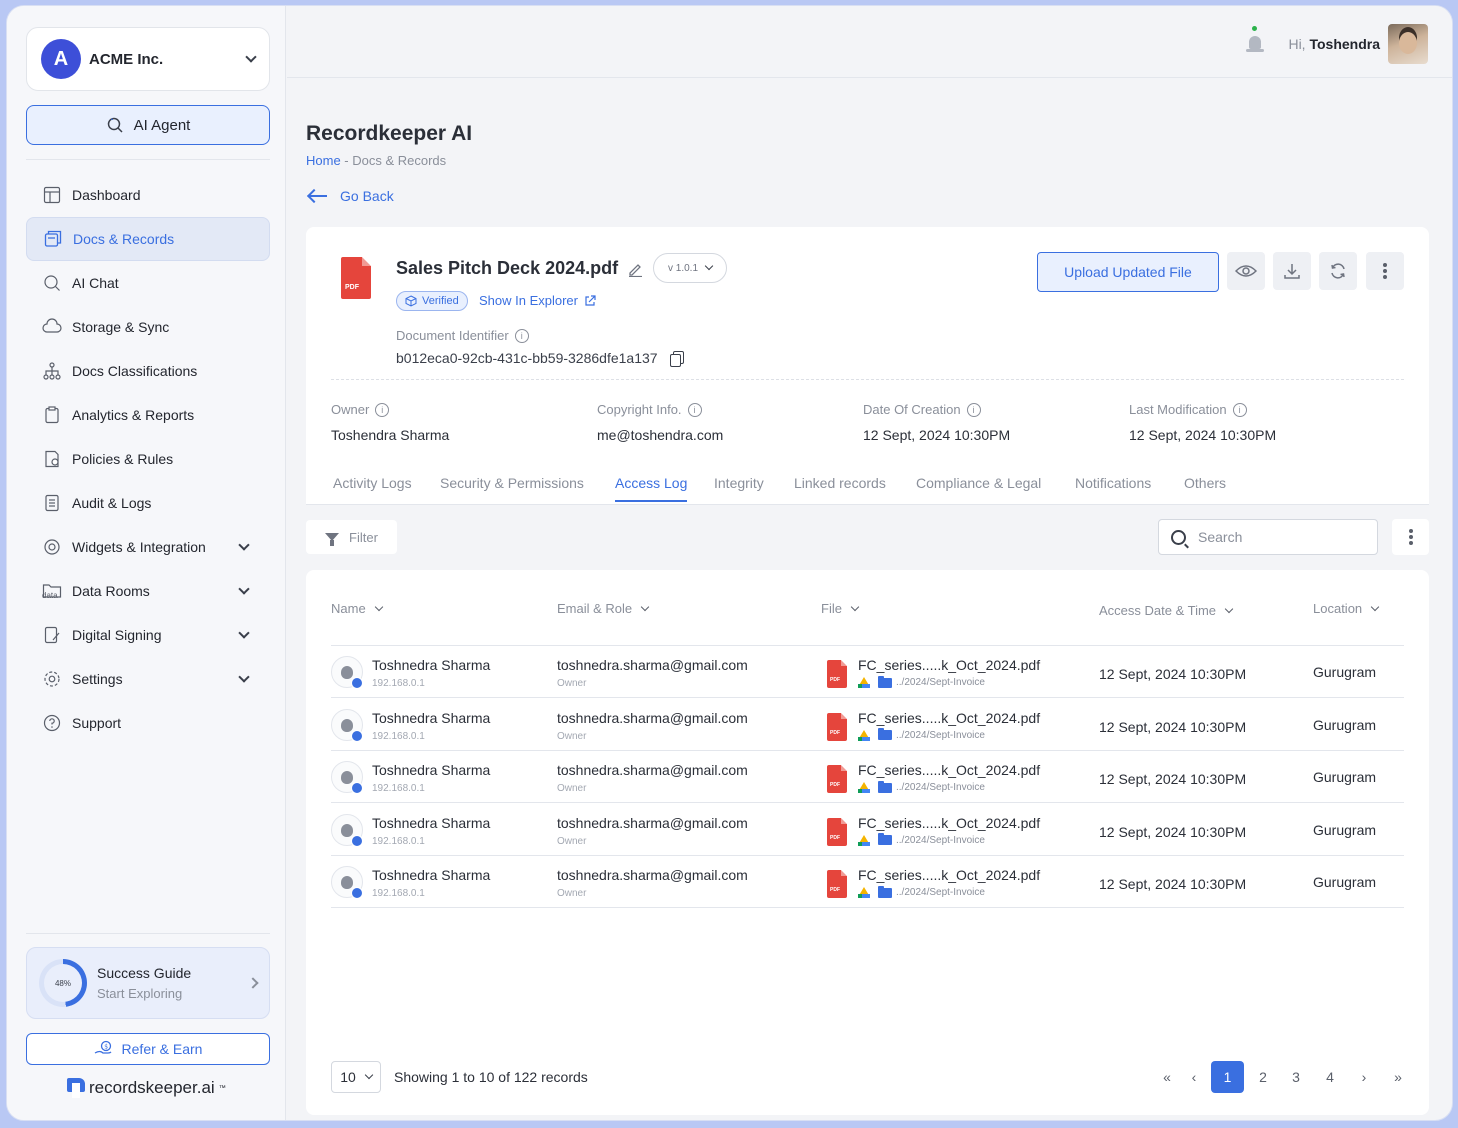 The width and height of the screenshot is (1458, 1128). What do you see at coordinates (1408, 44) in the screenshot?
I see `avatar` at bounding box center [1408, 44].